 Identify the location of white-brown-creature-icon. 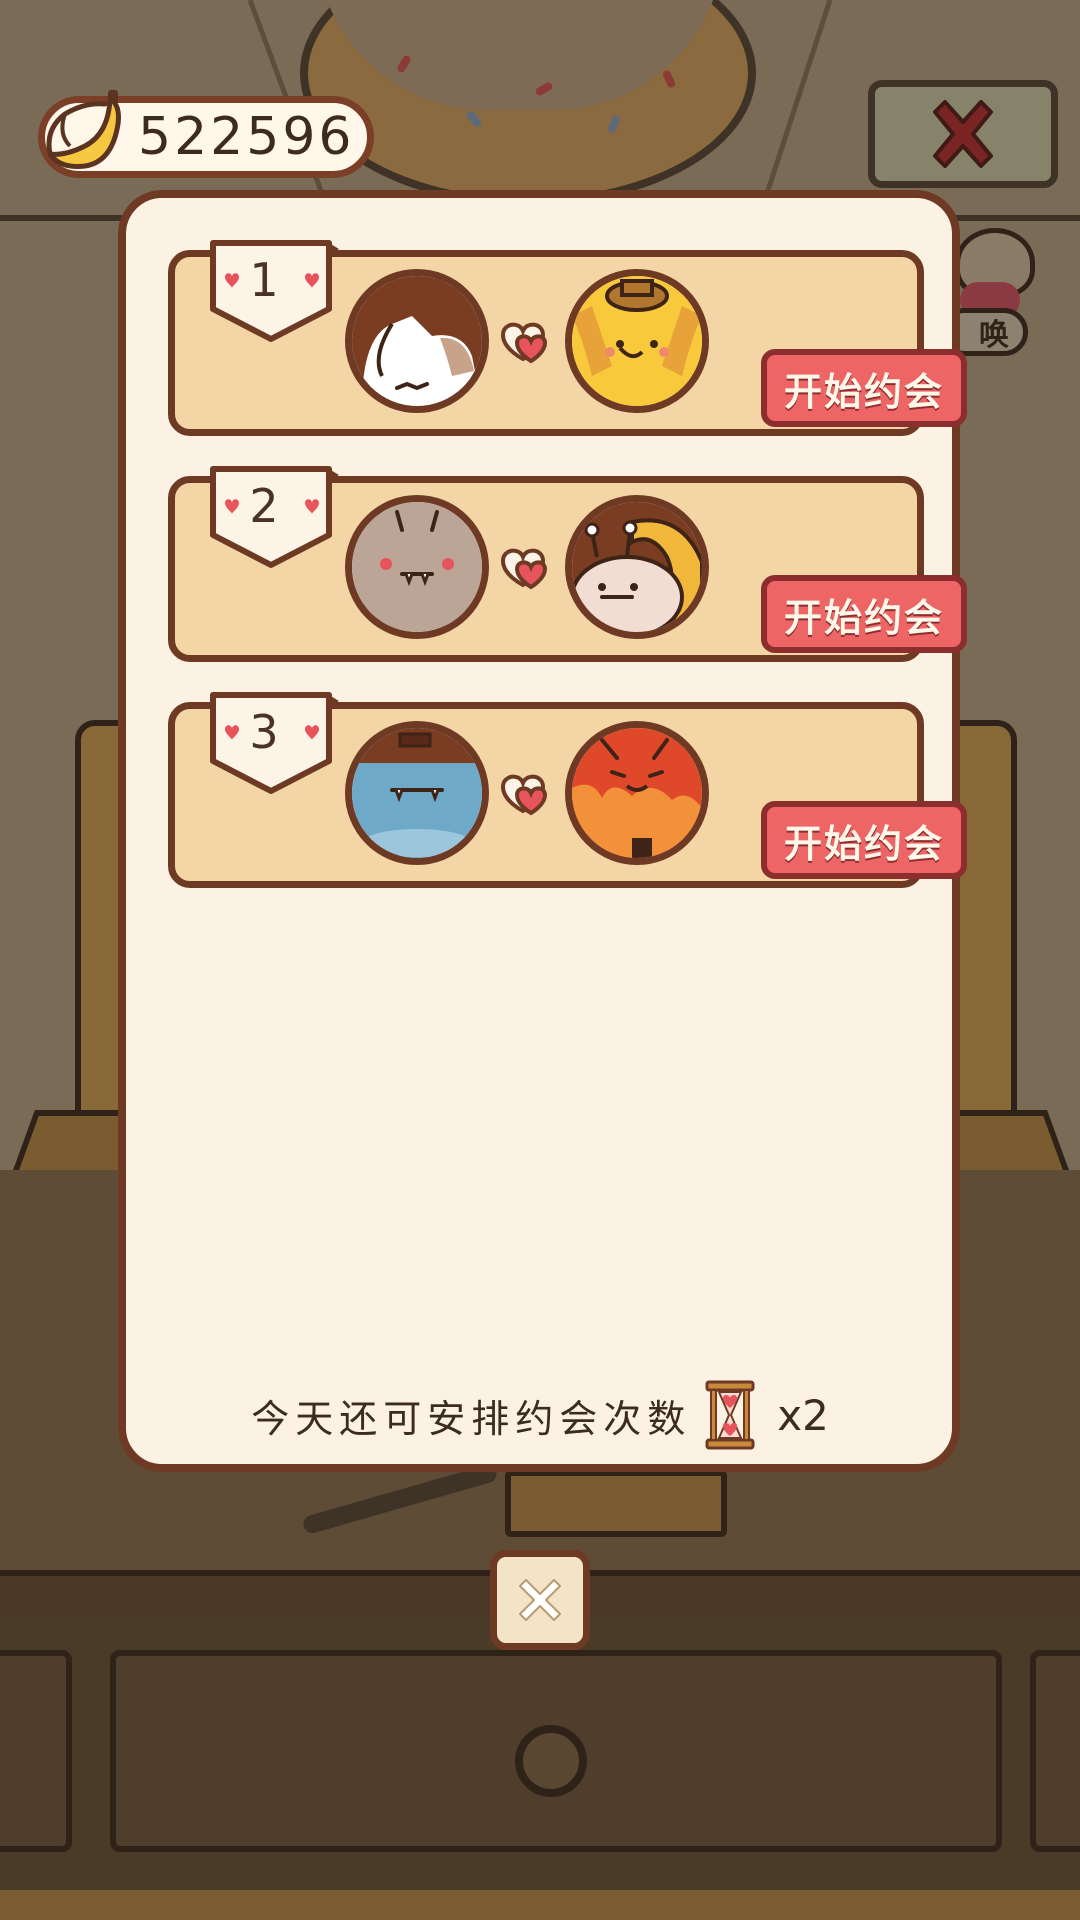
(417, 341).